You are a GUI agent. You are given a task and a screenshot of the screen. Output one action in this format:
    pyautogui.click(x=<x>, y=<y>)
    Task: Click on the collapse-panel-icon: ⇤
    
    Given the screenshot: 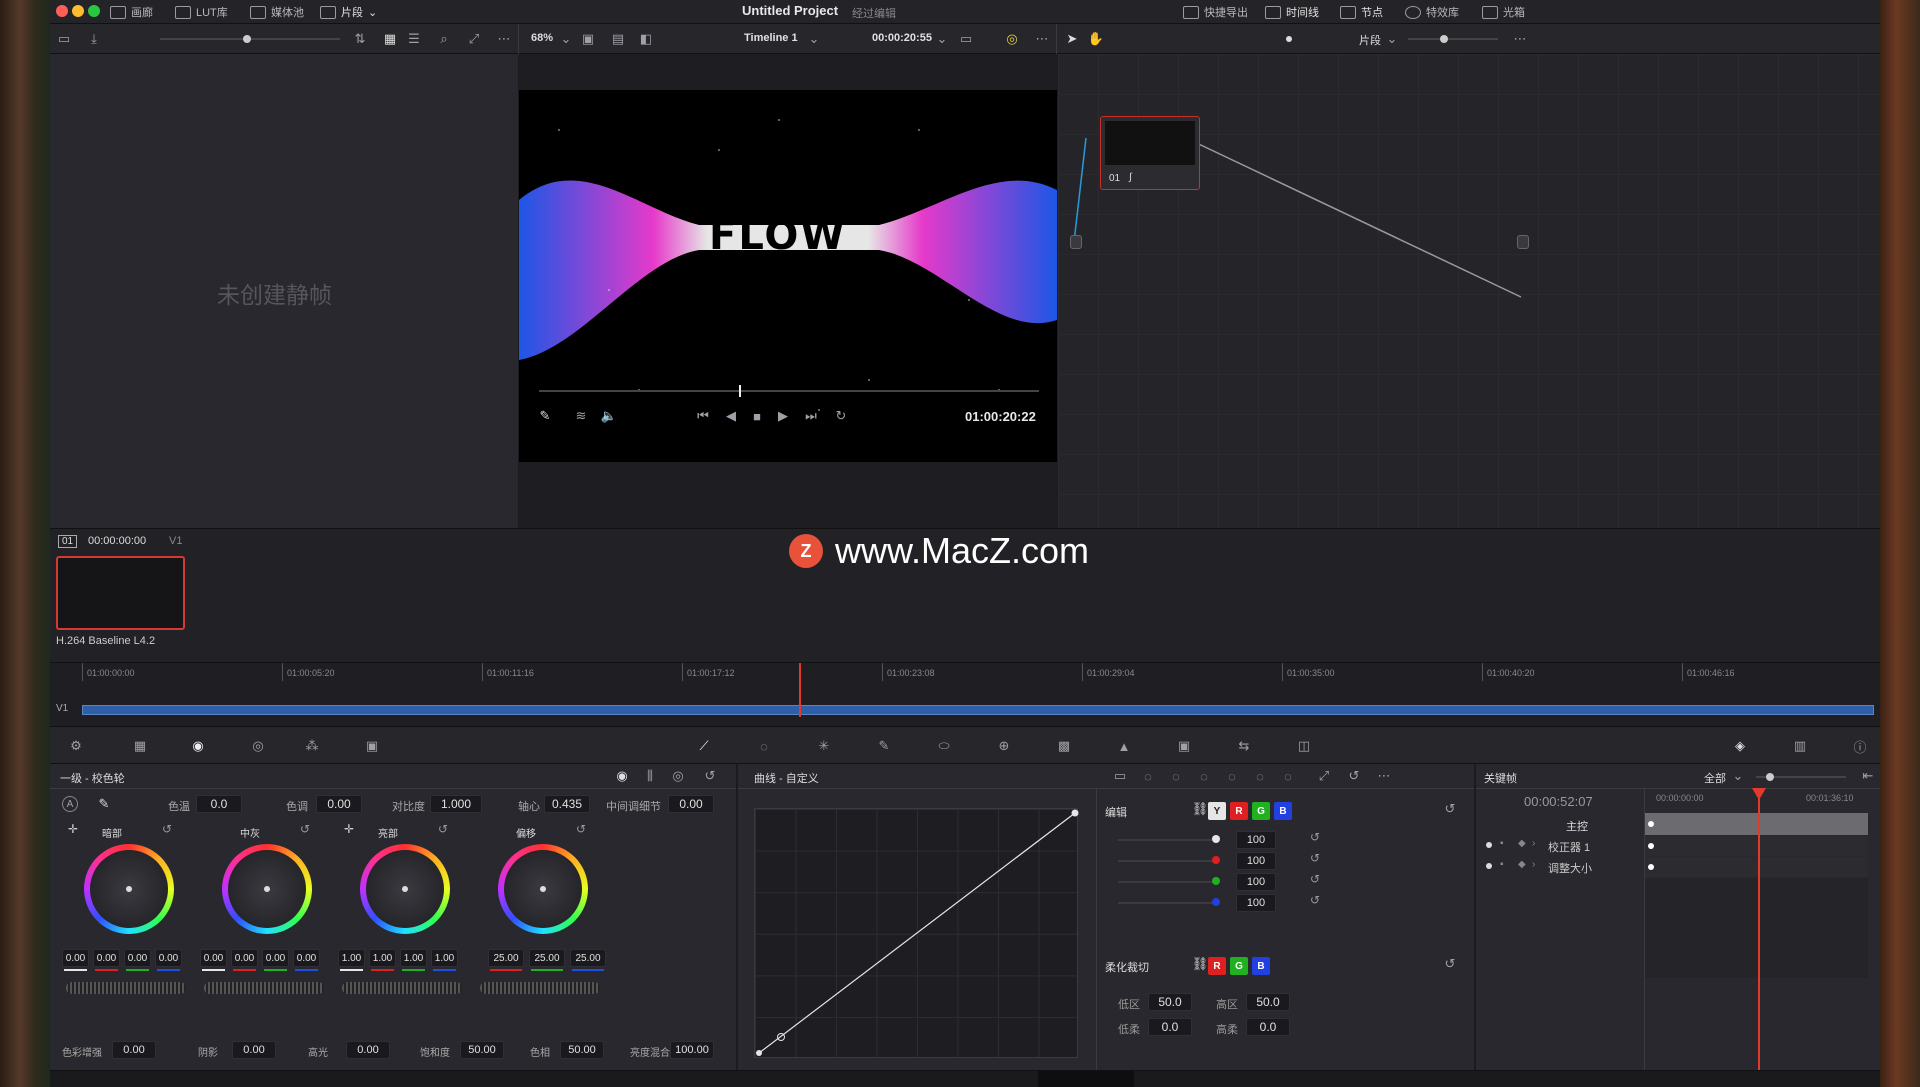 What is the action you would take?
    pyautogui.click(x=1868, y=776)
    